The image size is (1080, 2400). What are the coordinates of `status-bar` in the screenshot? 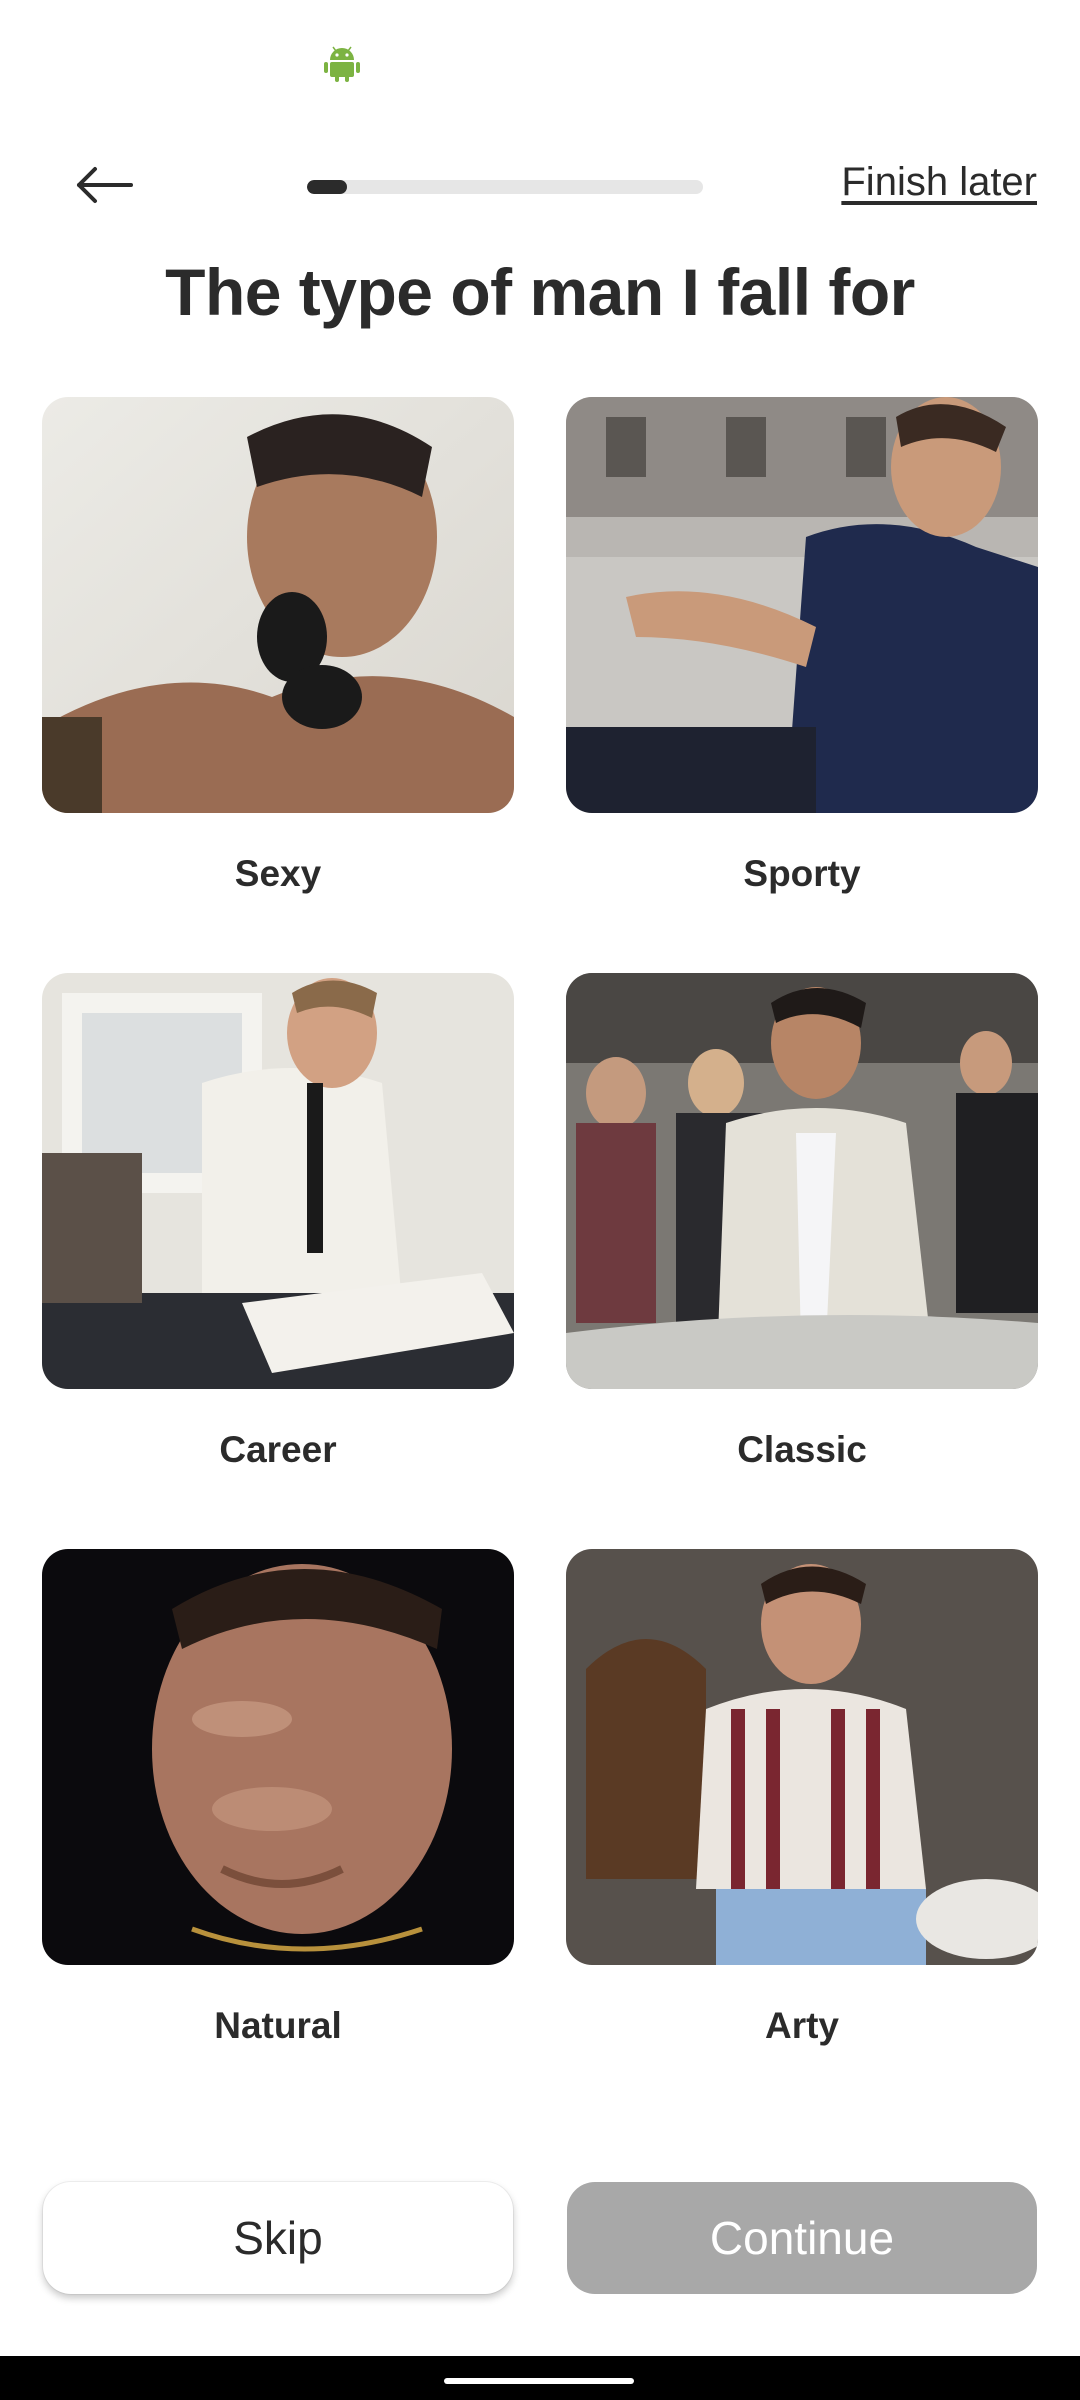 It's located at (540, 55).